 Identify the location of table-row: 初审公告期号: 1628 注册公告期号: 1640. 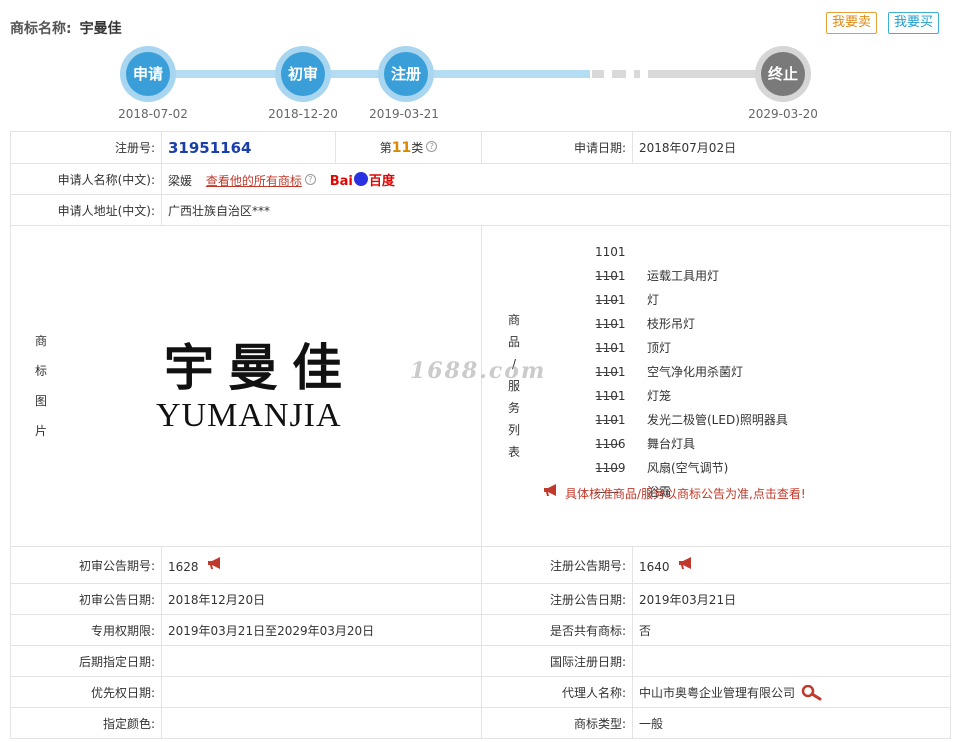
(480, 565).